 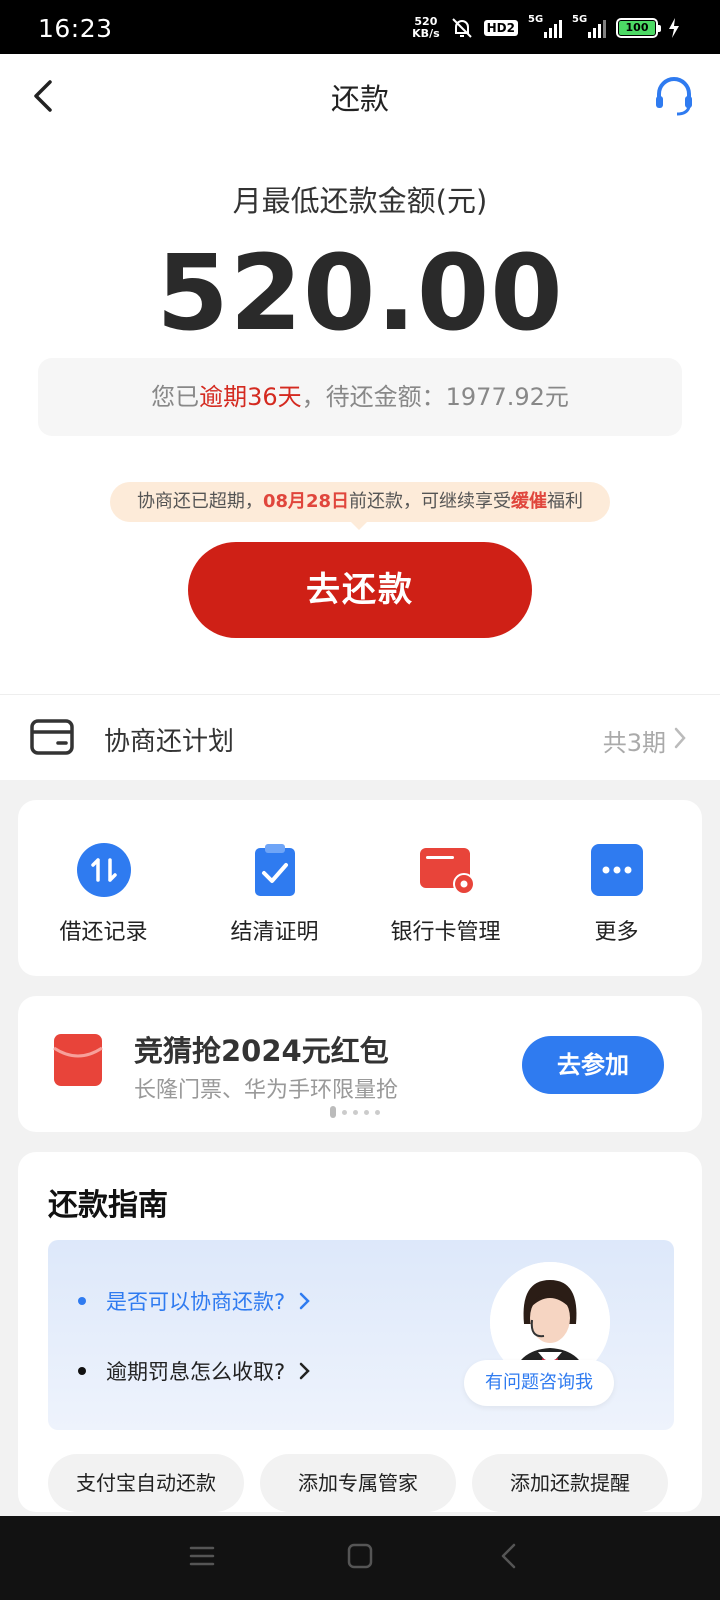 I want to click on chip-add-reminder: 添加还款提醒, so click(x=570, y=1483).